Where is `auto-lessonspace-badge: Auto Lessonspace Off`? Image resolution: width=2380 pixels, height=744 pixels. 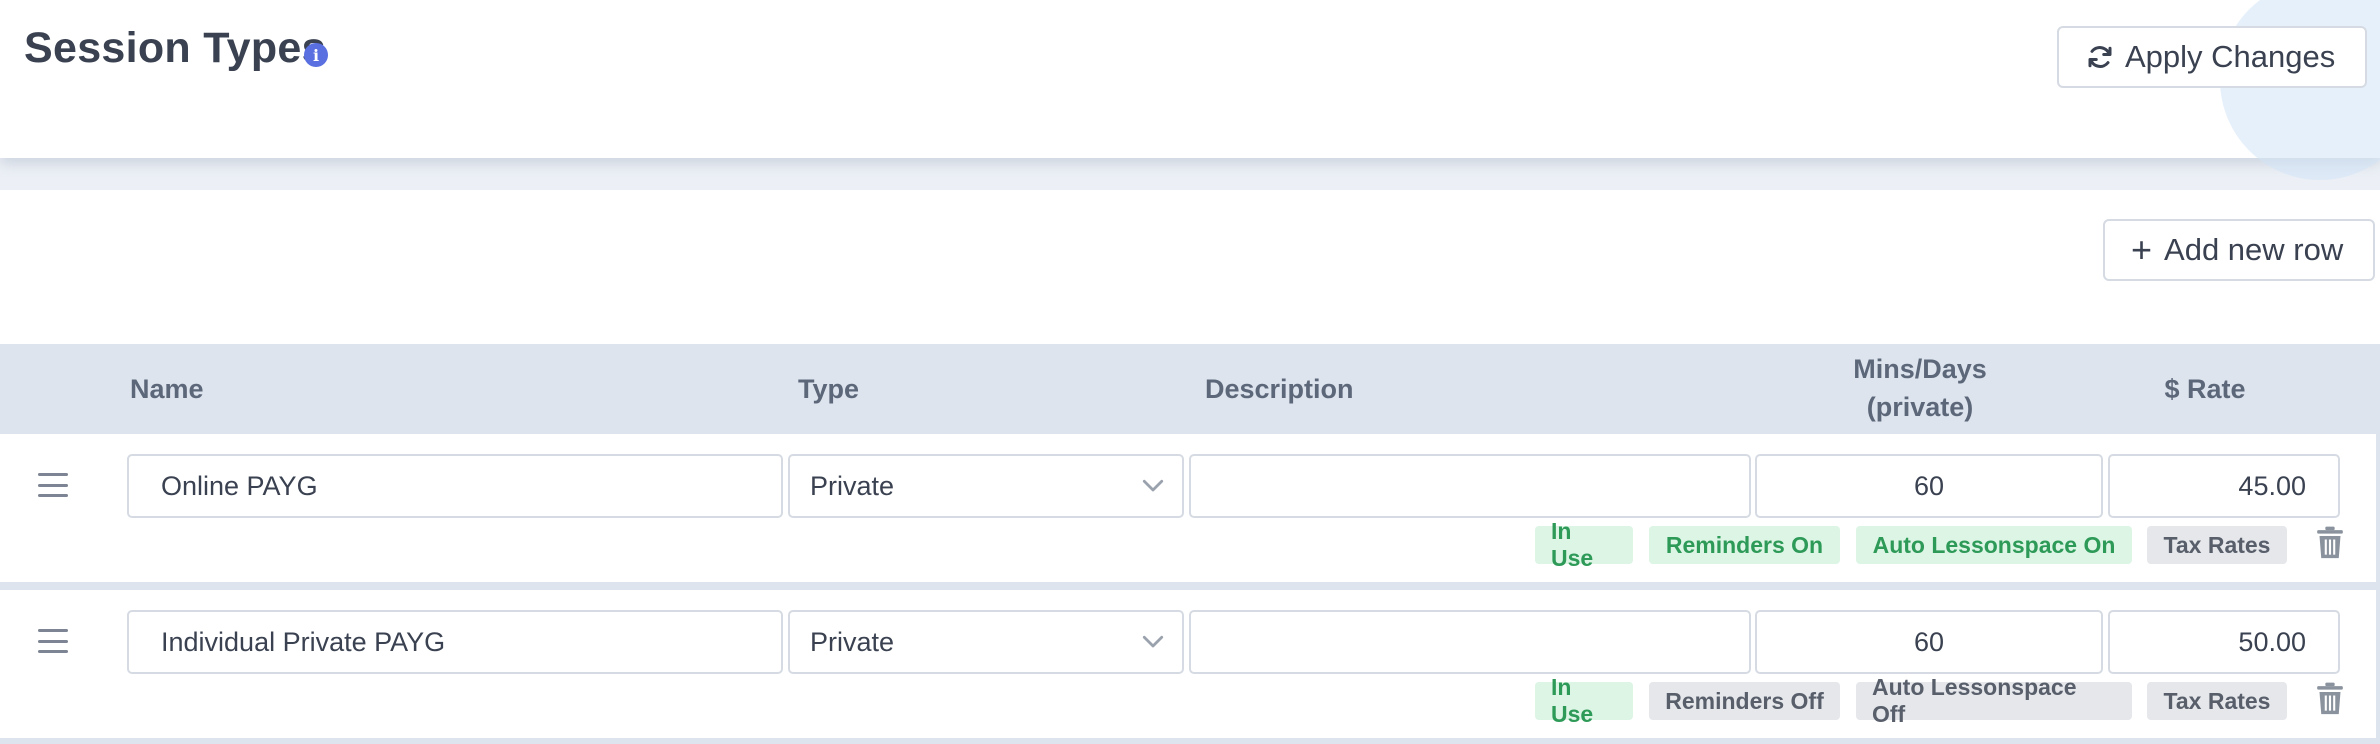 auto-lessonspace-badge: Auto Lessonspace Off is located at coordinates (1994, 700).